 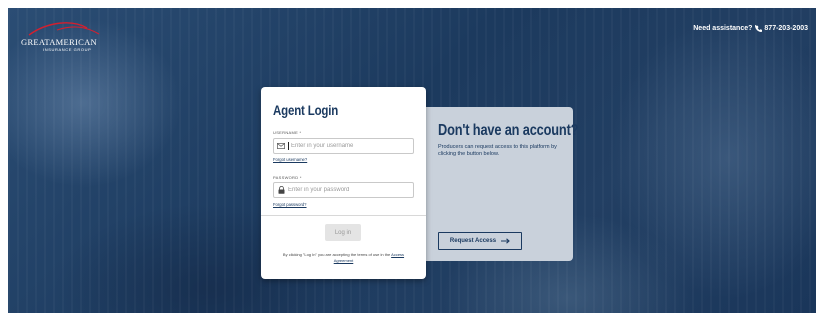 What do you see at coordinates (508, 130) in the screenshot?
I see `signup-title: Don't have an account?` at bounding box center [508, 130].